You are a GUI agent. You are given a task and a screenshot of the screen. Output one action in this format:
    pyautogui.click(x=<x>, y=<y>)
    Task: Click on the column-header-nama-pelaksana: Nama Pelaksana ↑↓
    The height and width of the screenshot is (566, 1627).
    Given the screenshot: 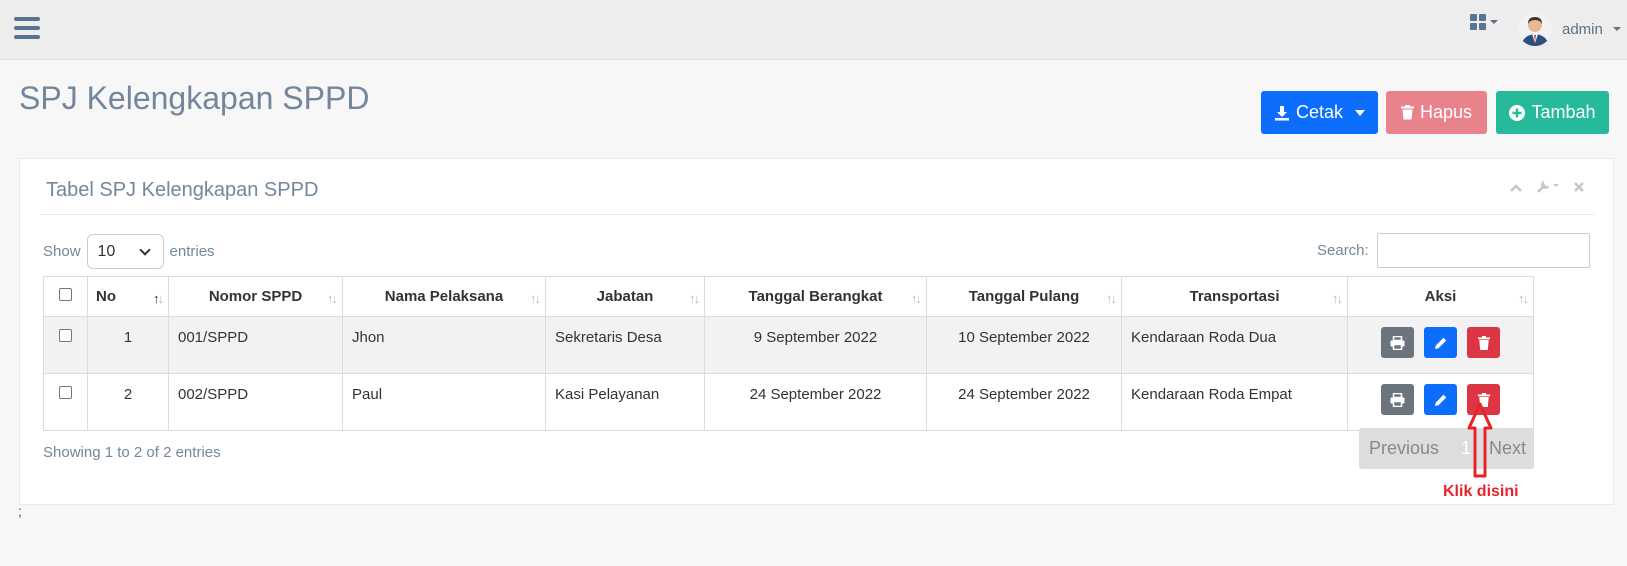 What is the action you would take?
    pyautogui.click(x=444, y=296)
    